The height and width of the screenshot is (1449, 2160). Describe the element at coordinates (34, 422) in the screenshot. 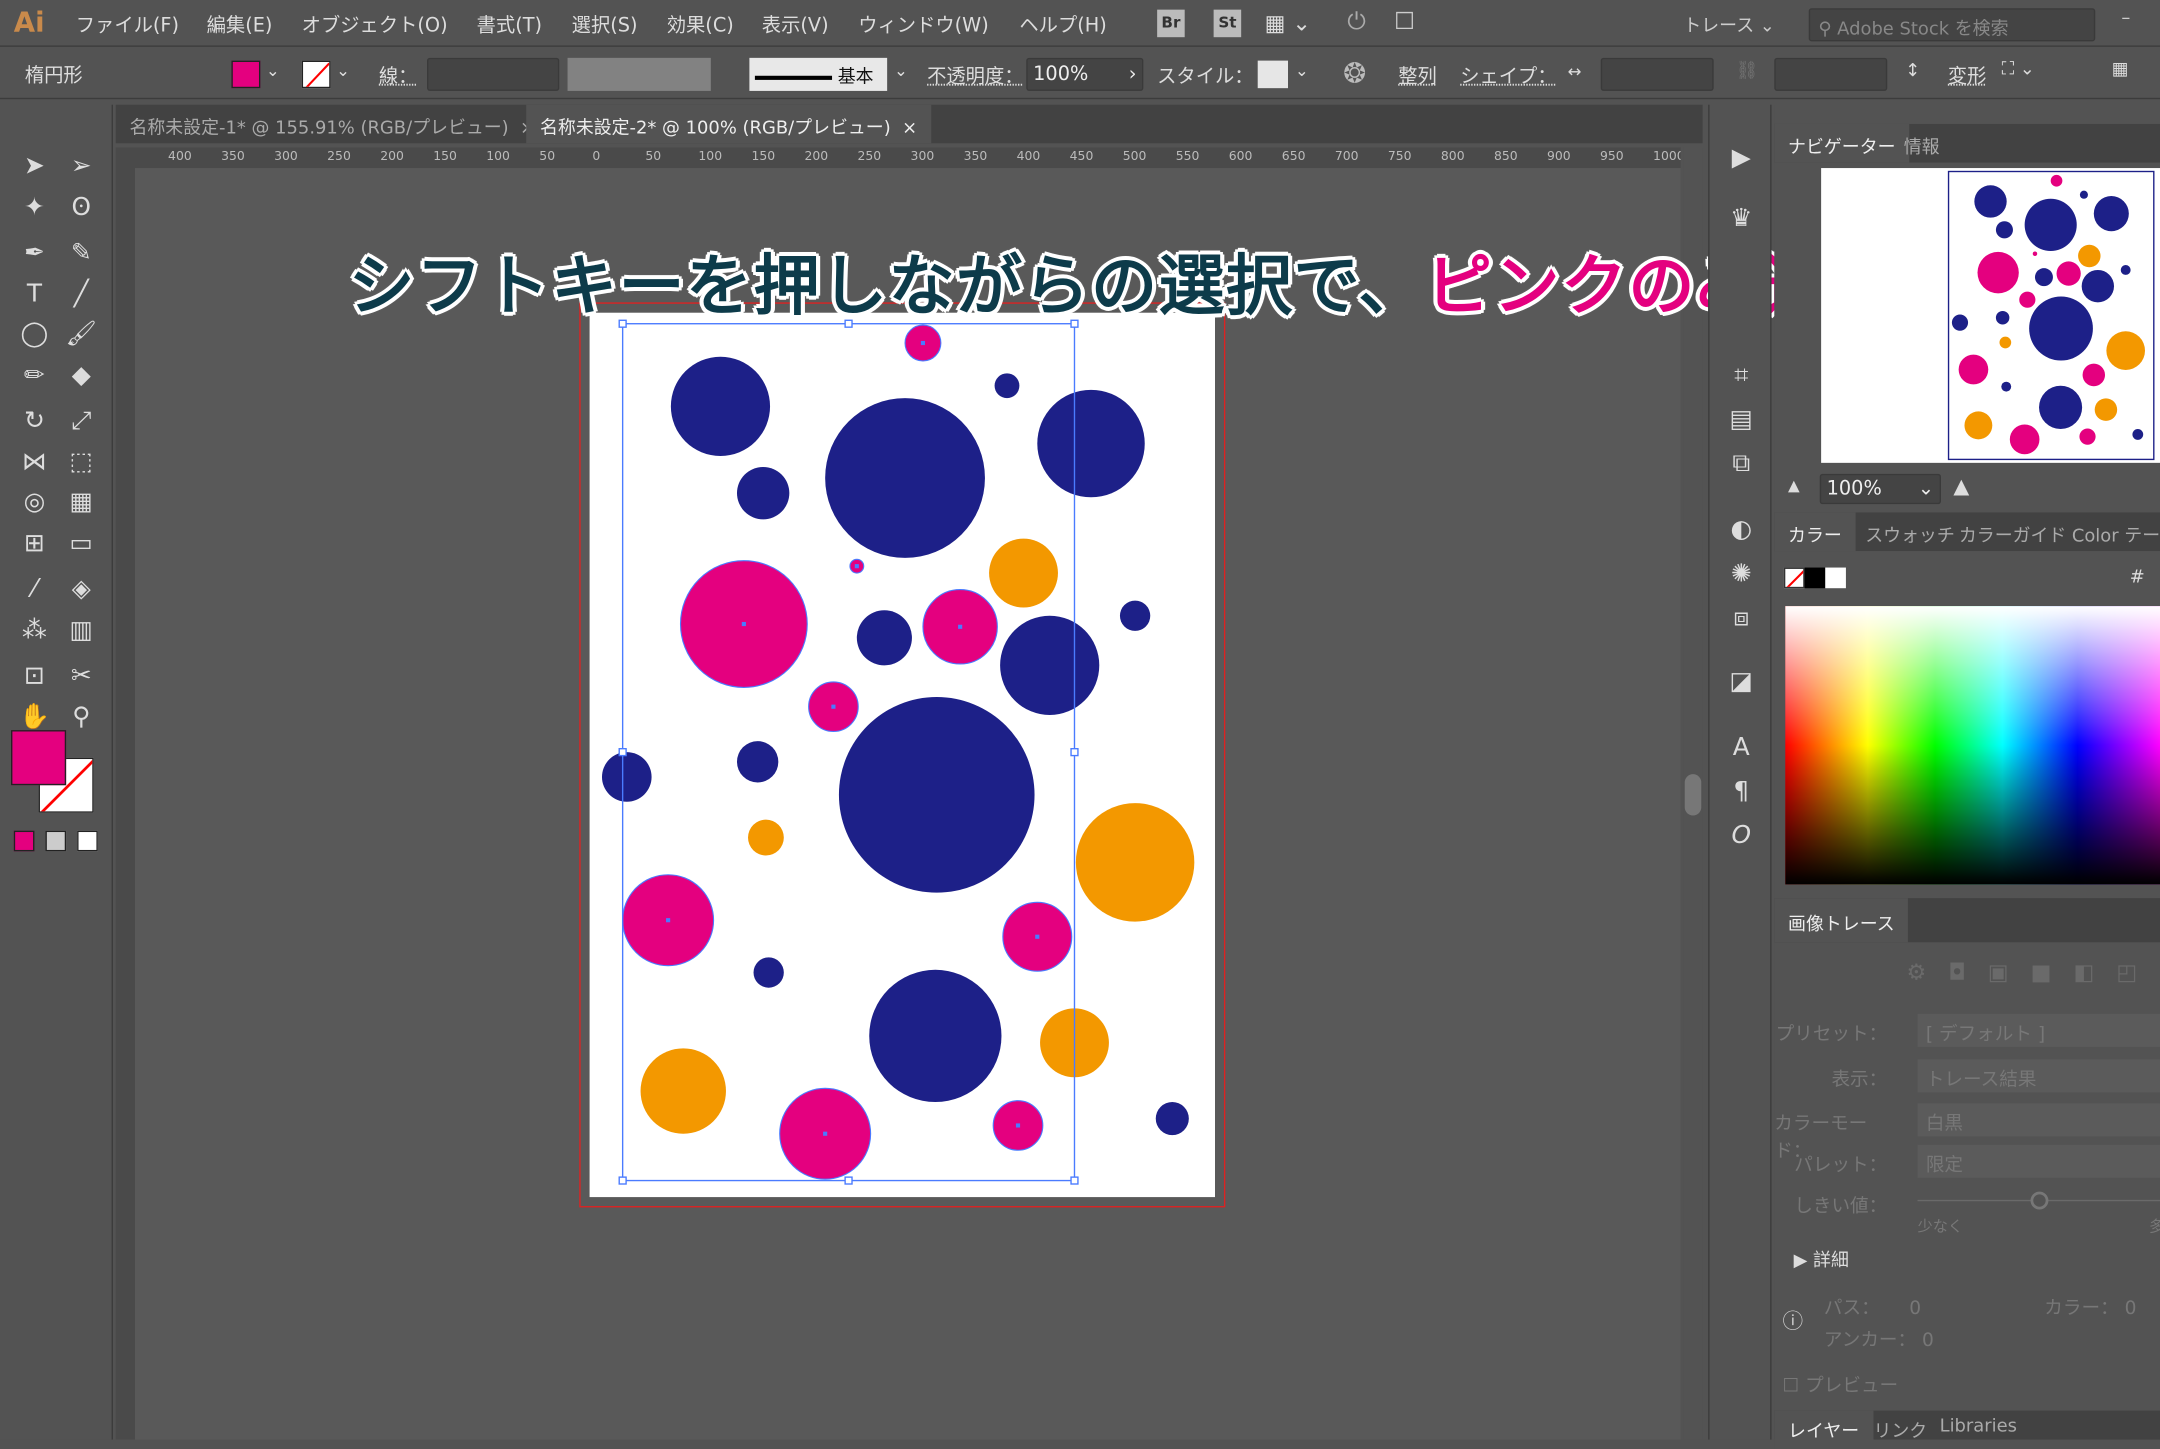

I see `rotate-icon: ↻` at that location.